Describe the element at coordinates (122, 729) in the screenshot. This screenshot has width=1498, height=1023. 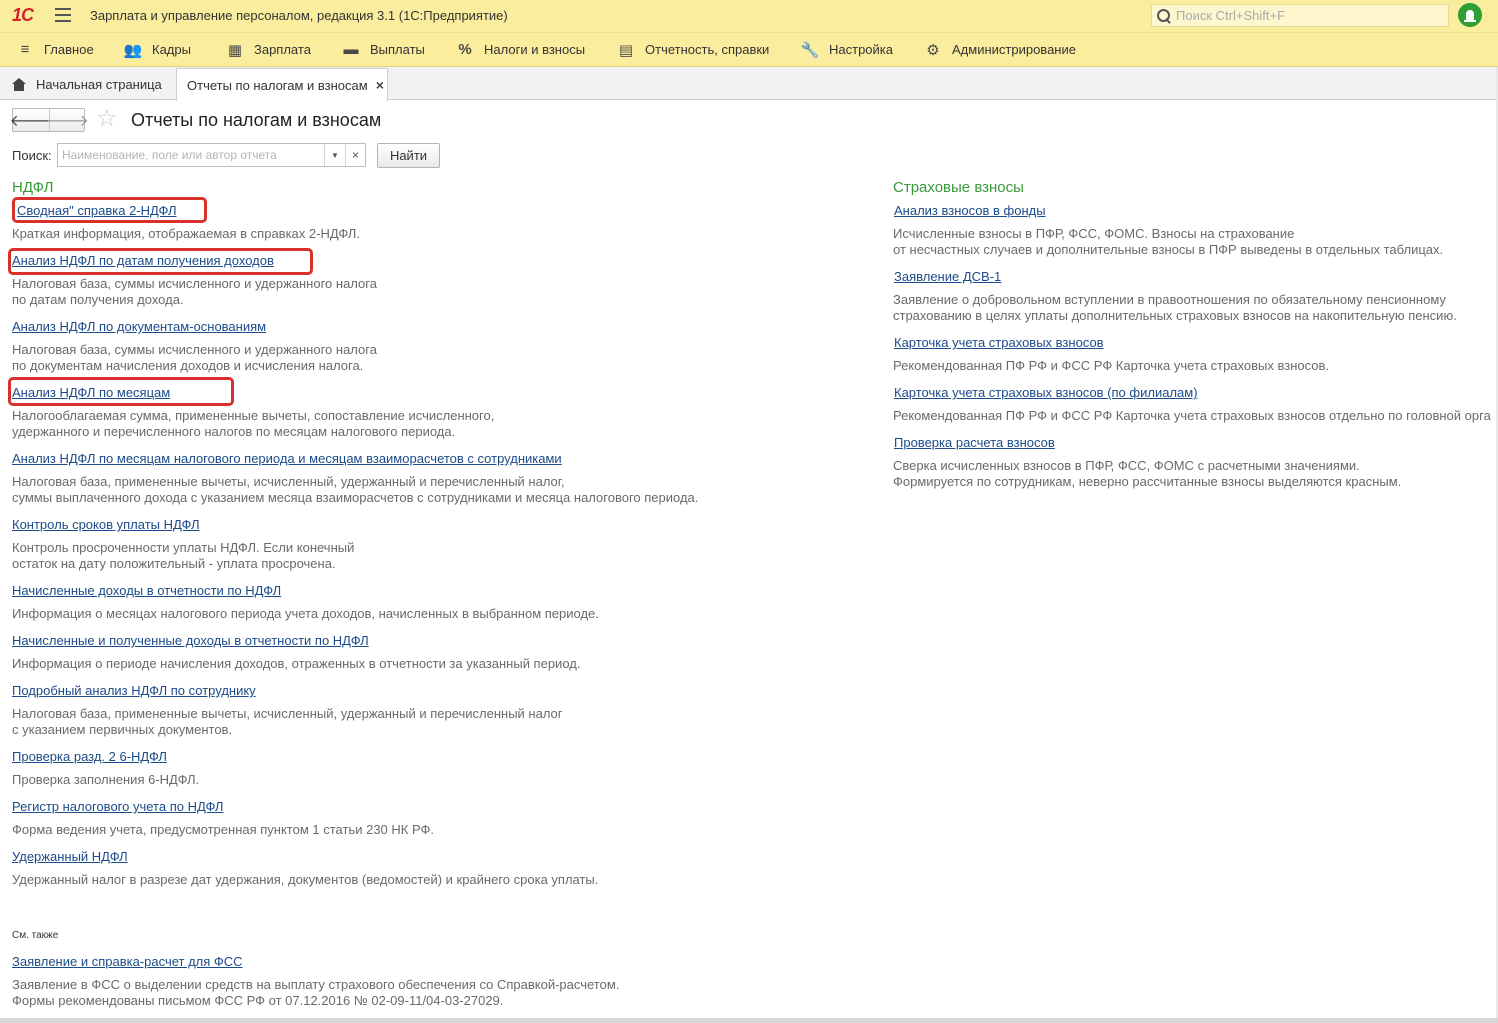
I see `report-description: с указанием первичных документов.` at that location.